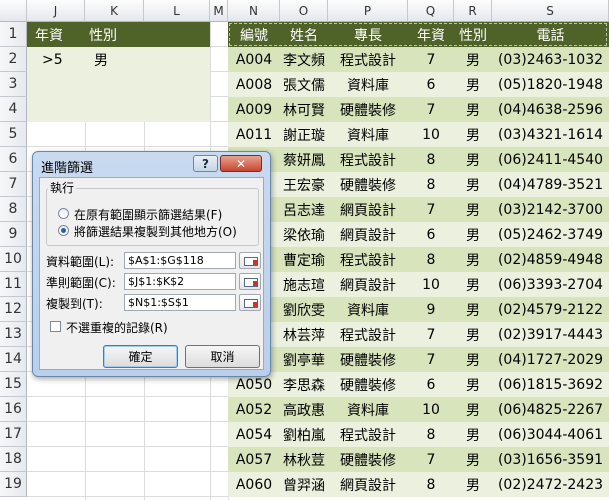 This screenshot has height=500, width=609. I want to click on radio-filter-in-place, so click(63, 213).